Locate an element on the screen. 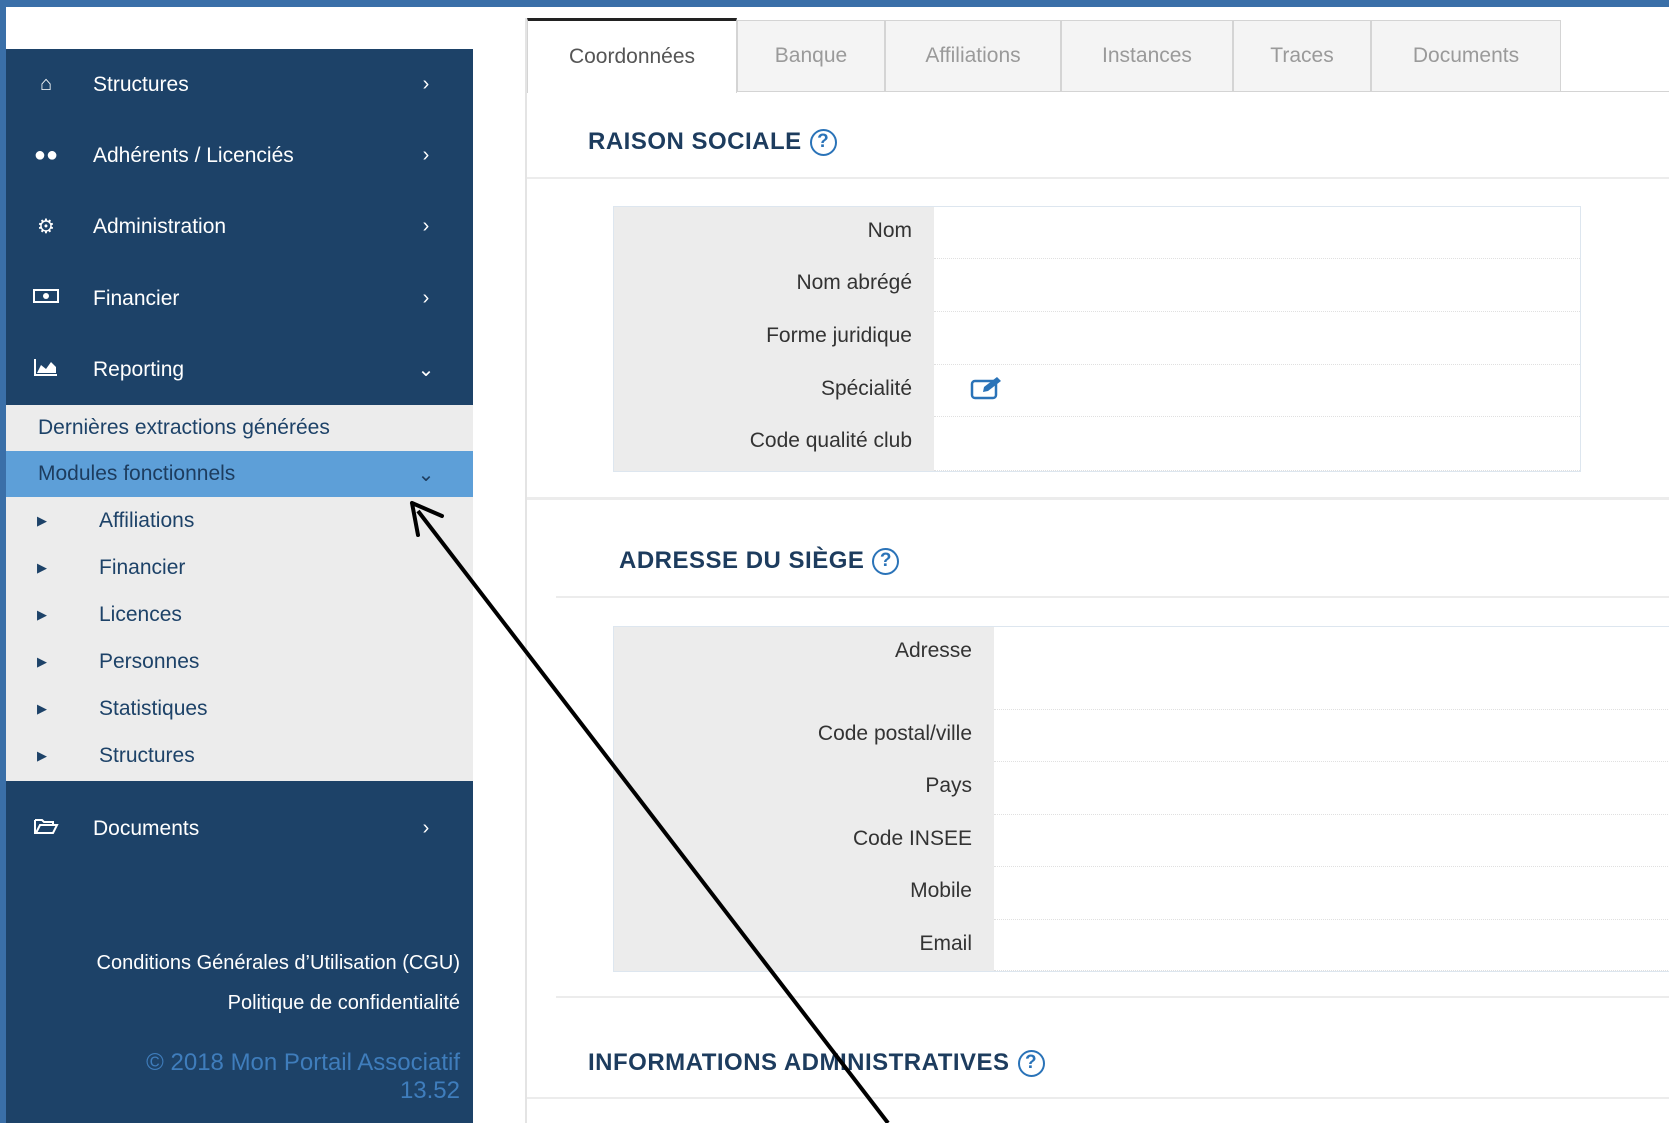 Image resolution: width=1669 pixels, height=1123 pixels. form-row: Adresse is located at coordinates (1141, 668).